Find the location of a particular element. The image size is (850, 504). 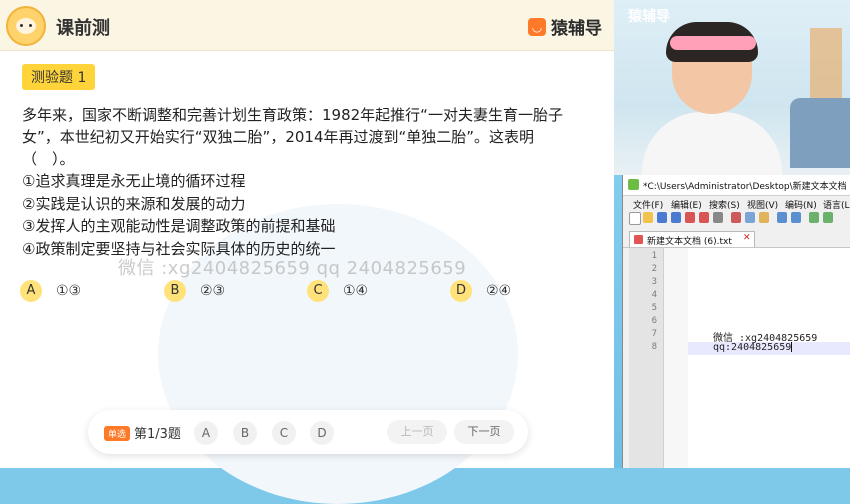

page-title: 课前测 is located at coordinates (83, 28).